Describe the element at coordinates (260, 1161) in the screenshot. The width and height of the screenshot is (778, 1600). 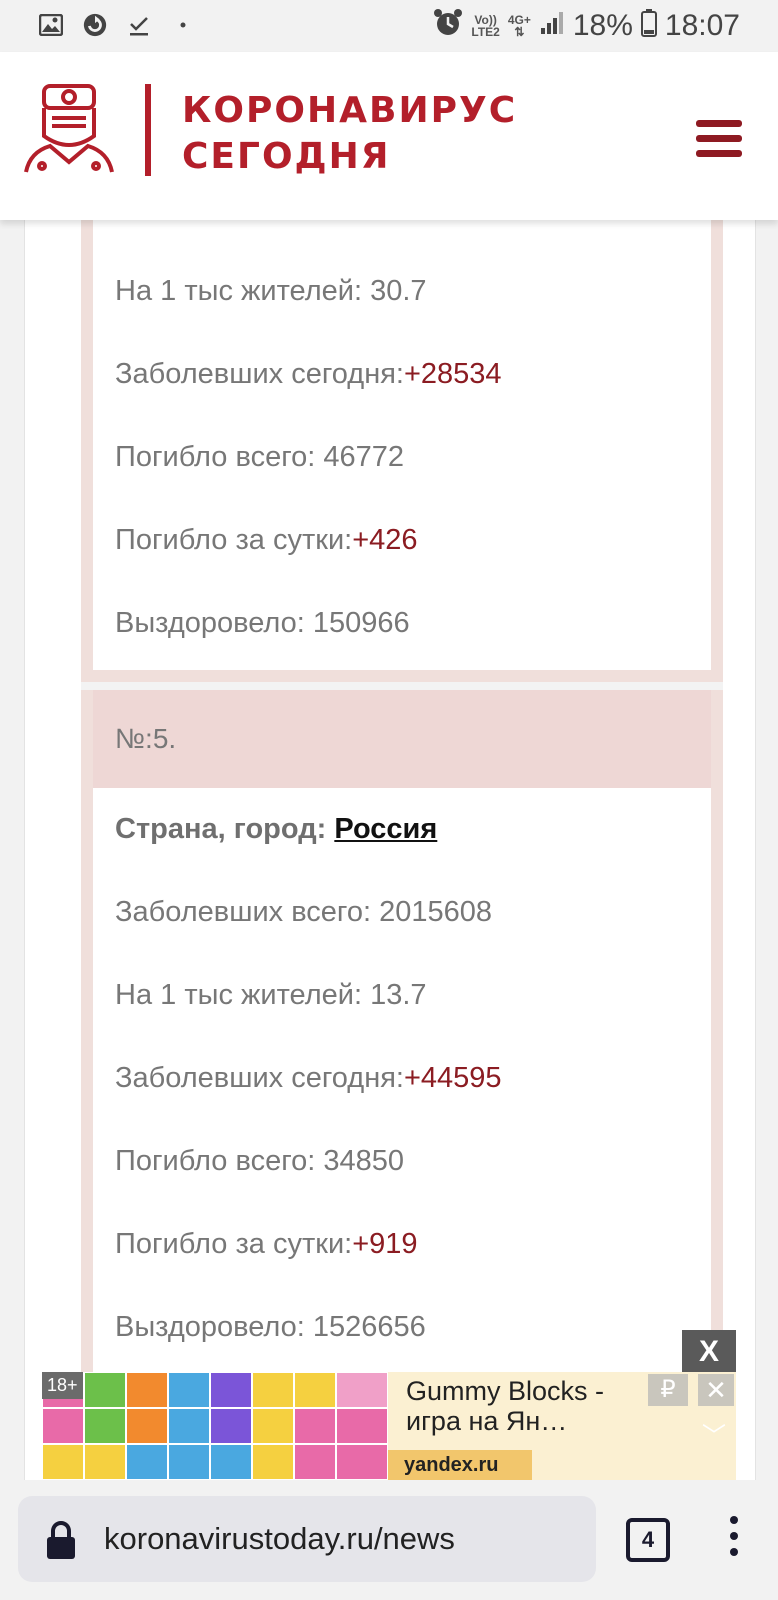
I see `deaths-total-row: Погибло всего: 34850` at that location.